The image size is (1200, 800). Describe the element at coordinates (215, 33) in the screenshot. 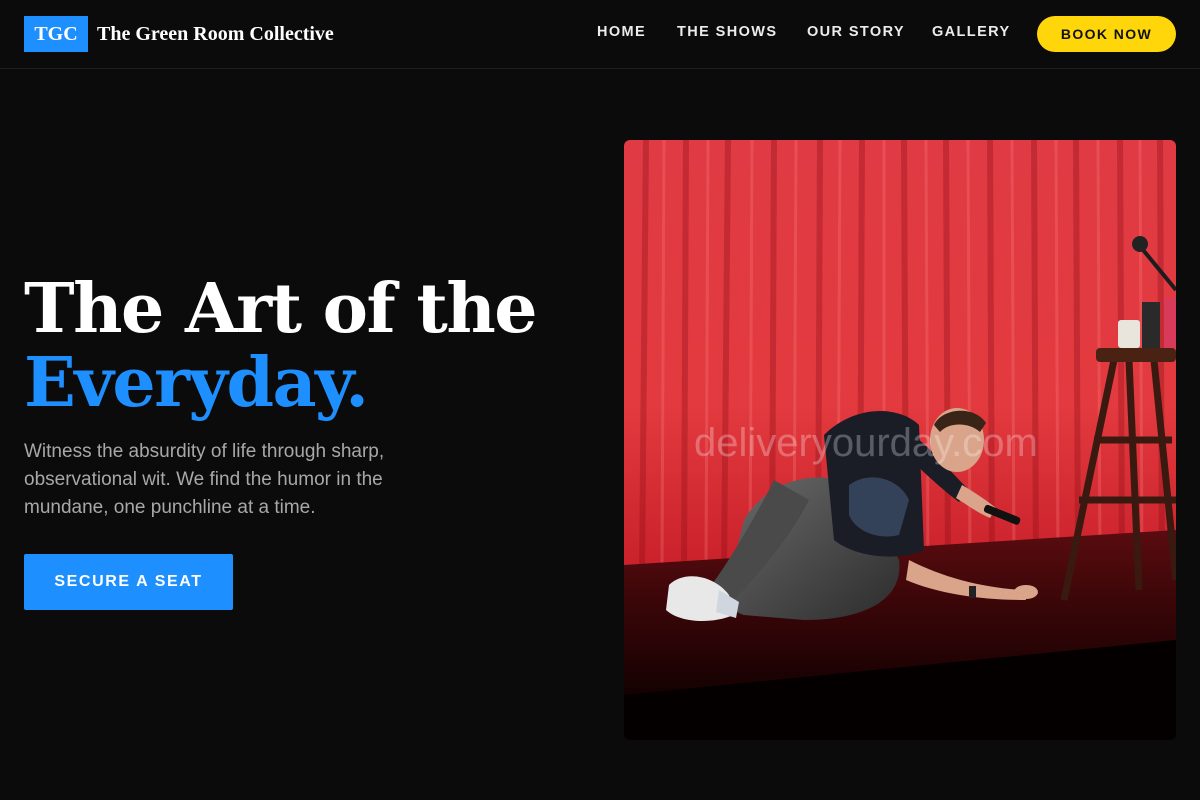

I see `brand-name: The Green Room Collective` at that location.